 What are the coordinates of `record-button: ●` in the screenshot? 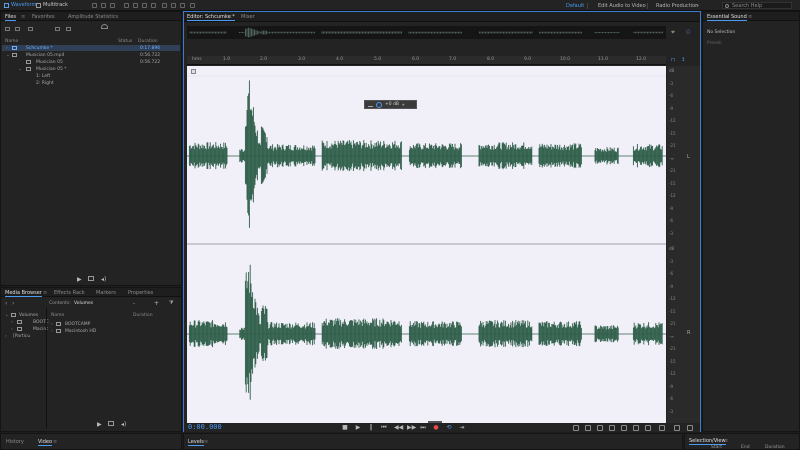 It's located at (436, 428).